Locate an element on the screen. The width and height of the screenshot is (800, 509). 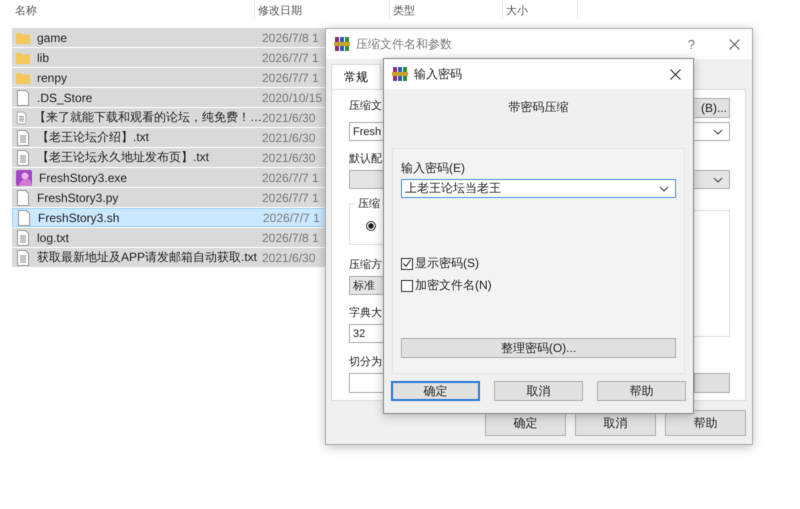
window-title: 输入密码 is located at coordinates (438, 74).